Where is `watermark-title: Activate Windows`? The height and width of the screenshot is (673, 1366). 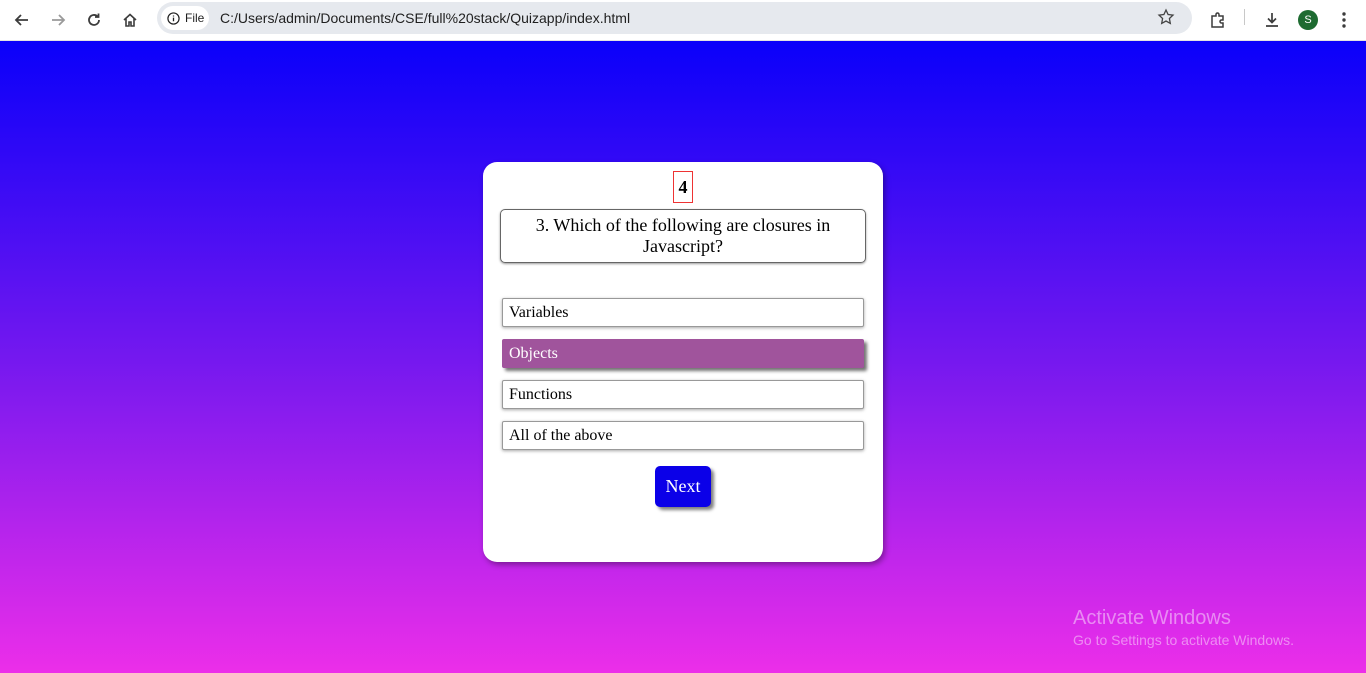
watermark-title: Activate Windows is located at coordinates (1152, 618).